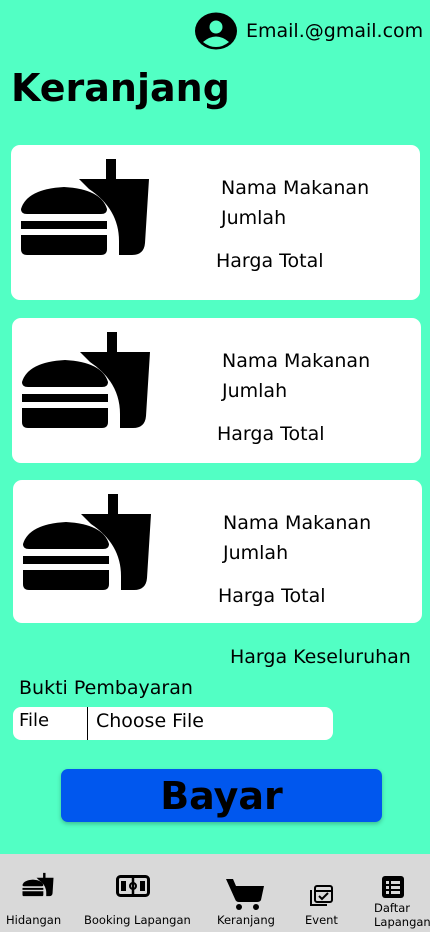  I want to click on nav-label: Hidangan, so click(34, 920).